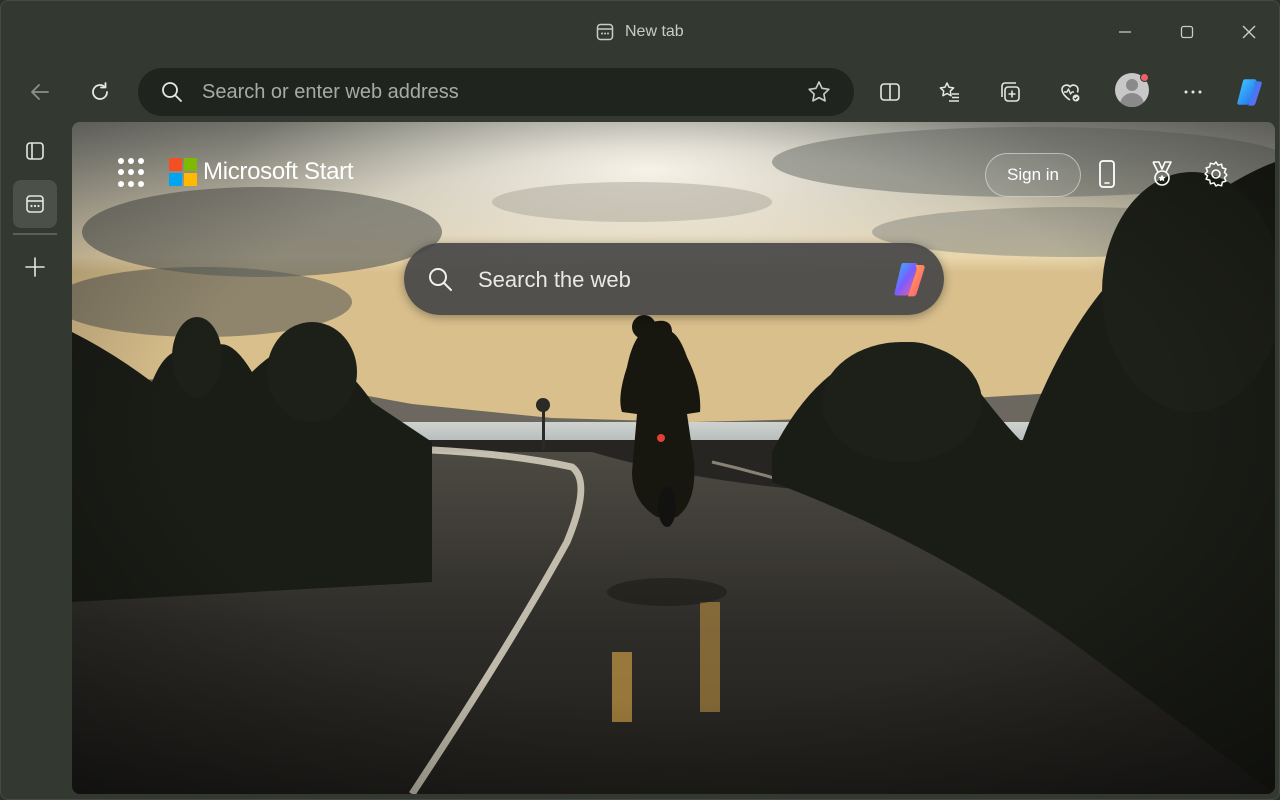  What do you see at coordinates (673, 177) in the screenshot?
I see `microsoft-start-header: Microsoft Start Sign in` at bounding box center [673, 177].